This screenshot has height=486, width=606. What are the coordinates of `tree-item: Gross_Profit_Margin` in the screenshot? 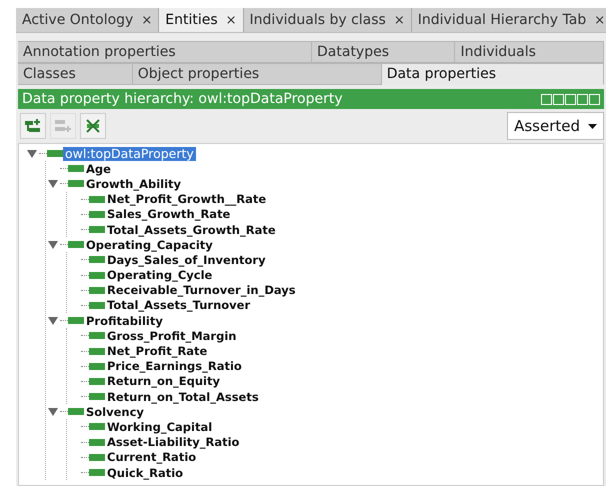 It's located at (171, 335).